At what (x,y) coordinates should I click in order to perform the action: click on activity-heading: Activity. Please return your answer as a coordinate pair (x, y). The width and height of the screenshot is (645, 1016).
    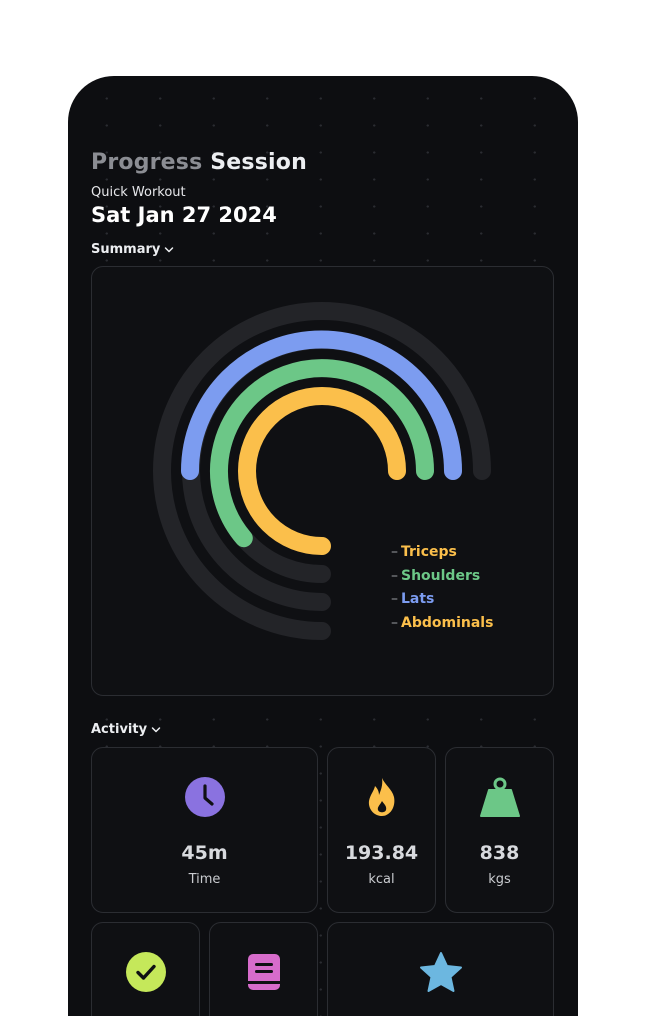
    Looking at the image, I should click on (119, 729).